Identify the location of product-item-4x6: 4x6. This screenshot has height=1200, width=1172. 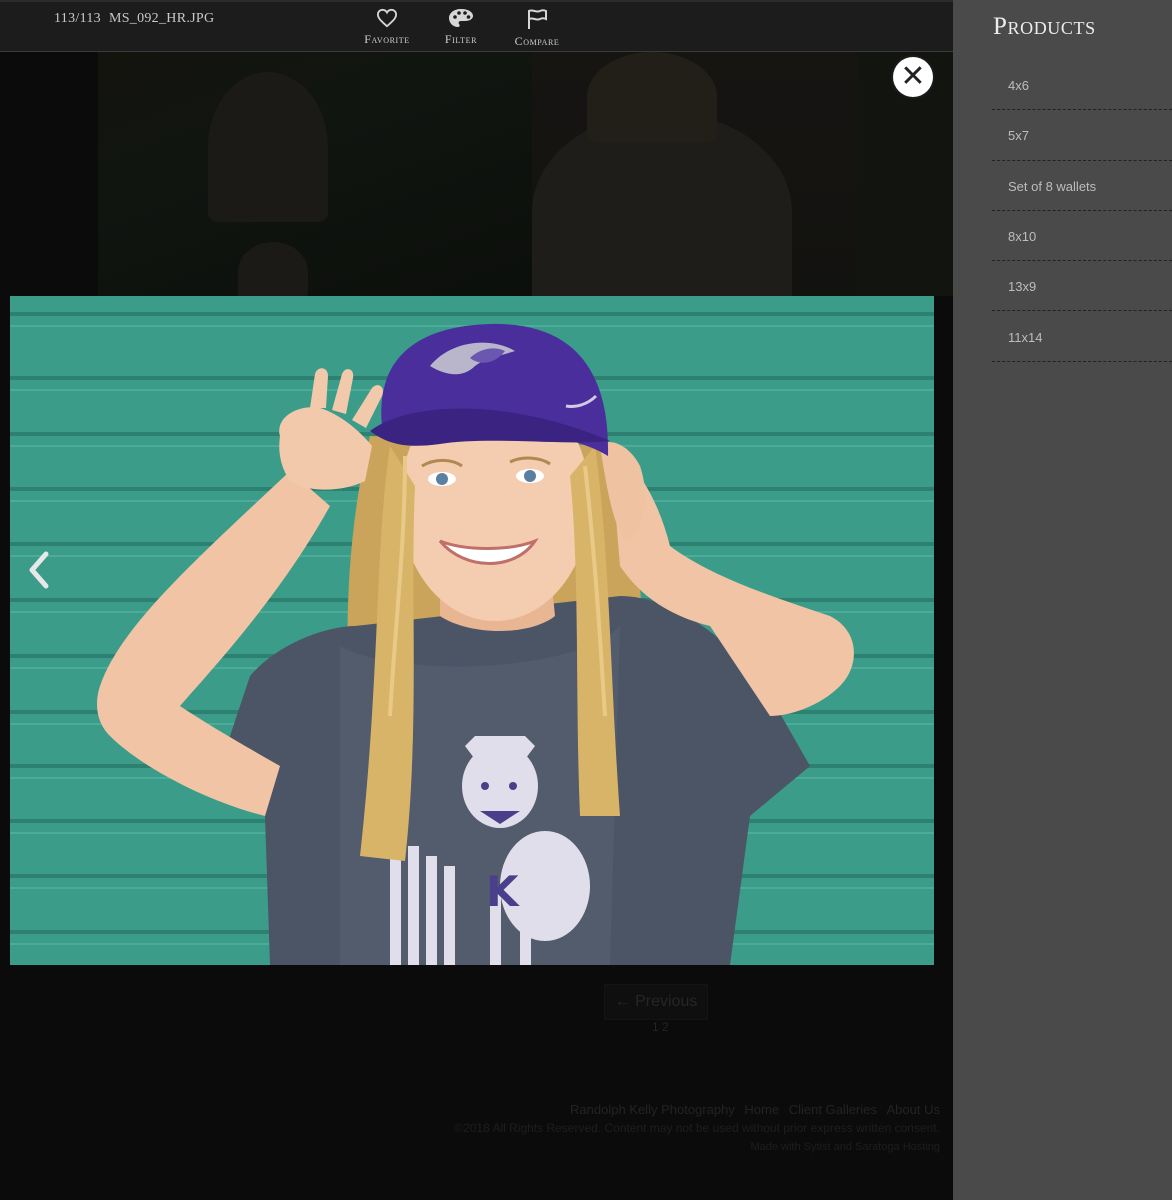
(1082, 85).